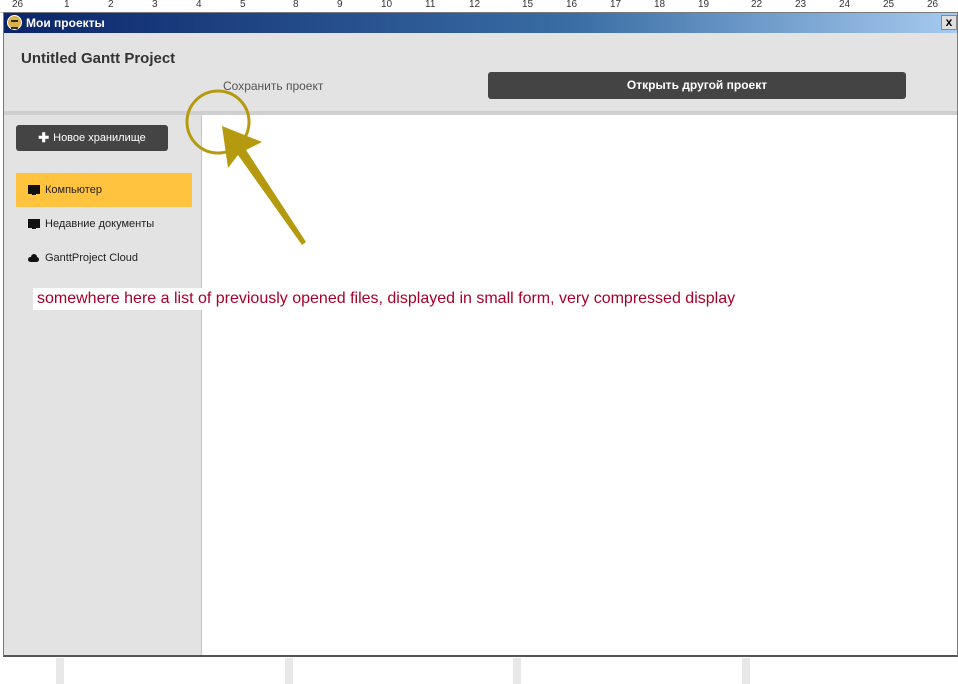 The image size is (958, 684). Describe the element at coordinates (704, 5) in the screenshot. I see `ruler-label: 19` at that location.